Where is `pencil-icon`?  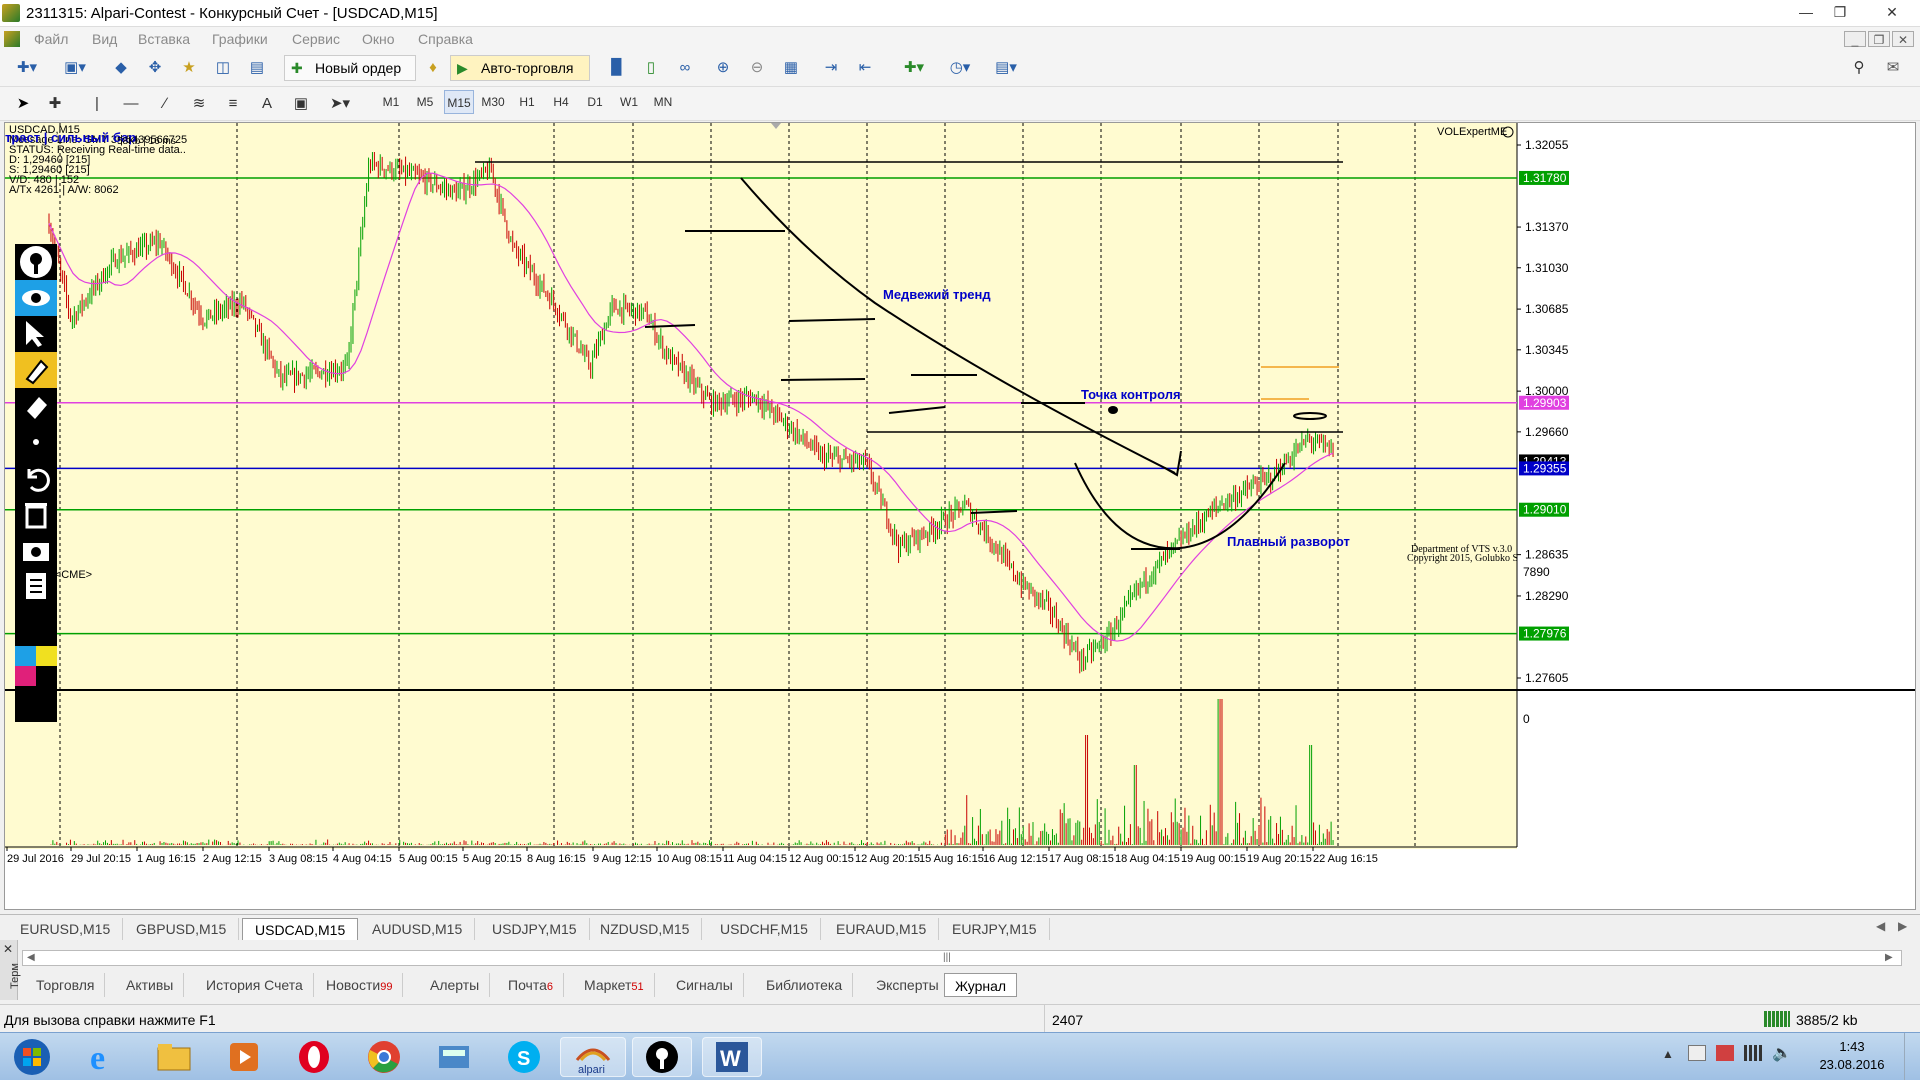
pencil-icon is located at coordinates (36, 370).